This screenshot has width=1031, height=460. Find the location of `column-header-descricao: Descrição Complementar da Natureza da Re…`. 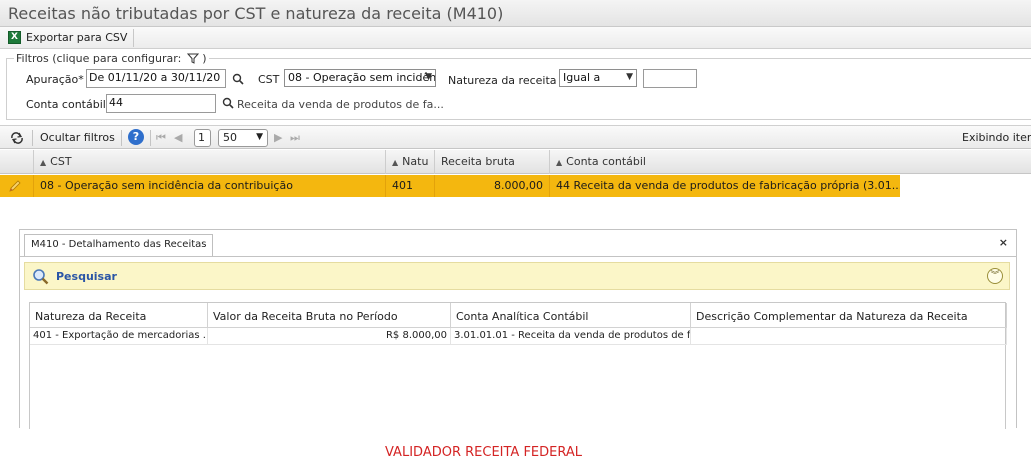

column-header-descricao: Descrição Complementar da Natureza da Re… is located at coordinates (849, 315).